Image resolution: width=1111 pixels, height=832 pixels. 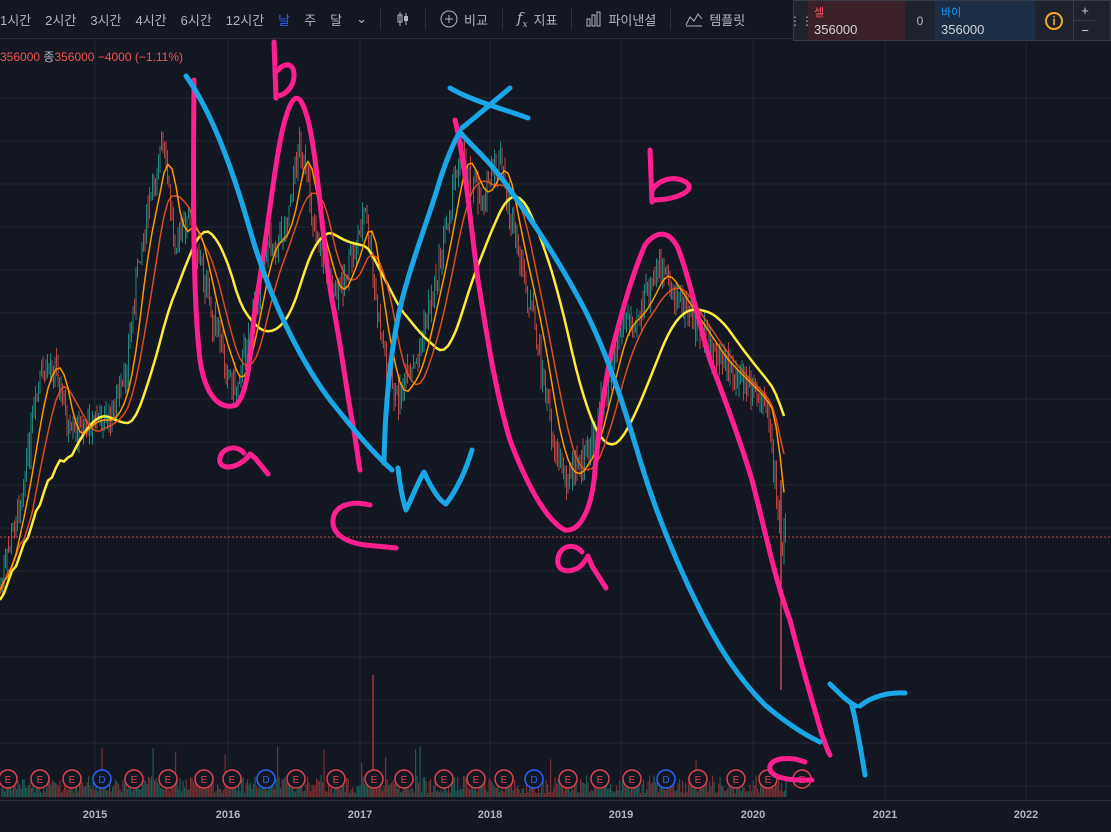 What do you see at coordinates (464, 19) in the screenshot?
I see `compare-button: 비교` at bounding box center [464, 19].